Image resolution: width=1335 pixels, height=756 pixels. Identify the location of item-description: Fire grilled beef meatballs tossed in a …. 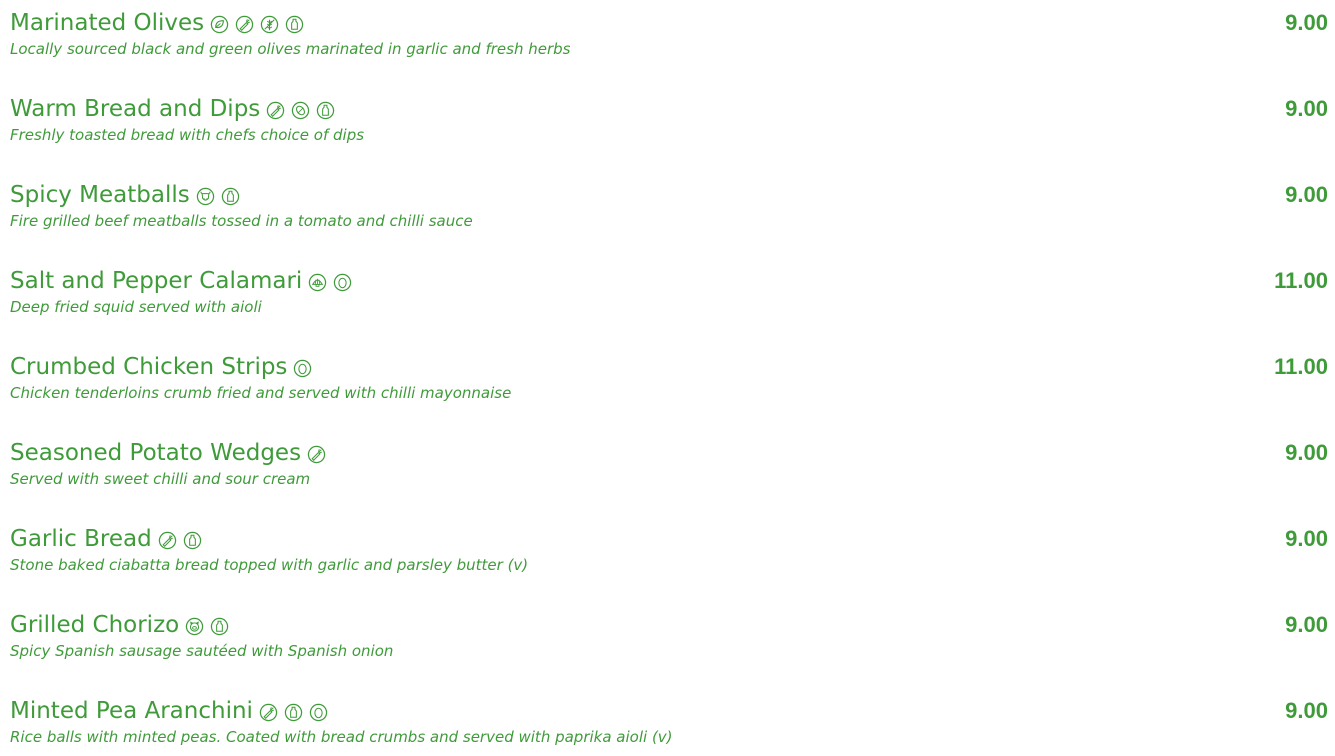
(241, 221).